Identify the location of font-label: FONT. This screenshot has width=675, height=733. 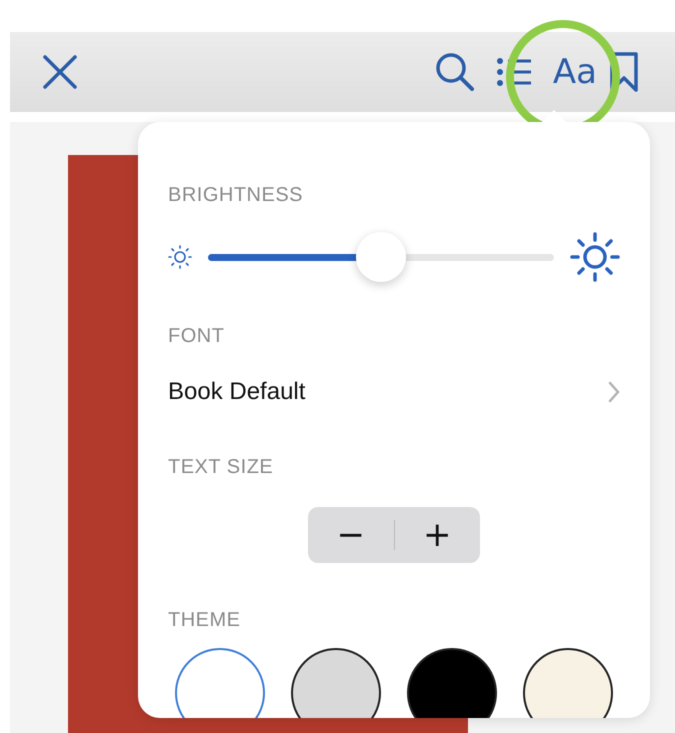
(197, 336).